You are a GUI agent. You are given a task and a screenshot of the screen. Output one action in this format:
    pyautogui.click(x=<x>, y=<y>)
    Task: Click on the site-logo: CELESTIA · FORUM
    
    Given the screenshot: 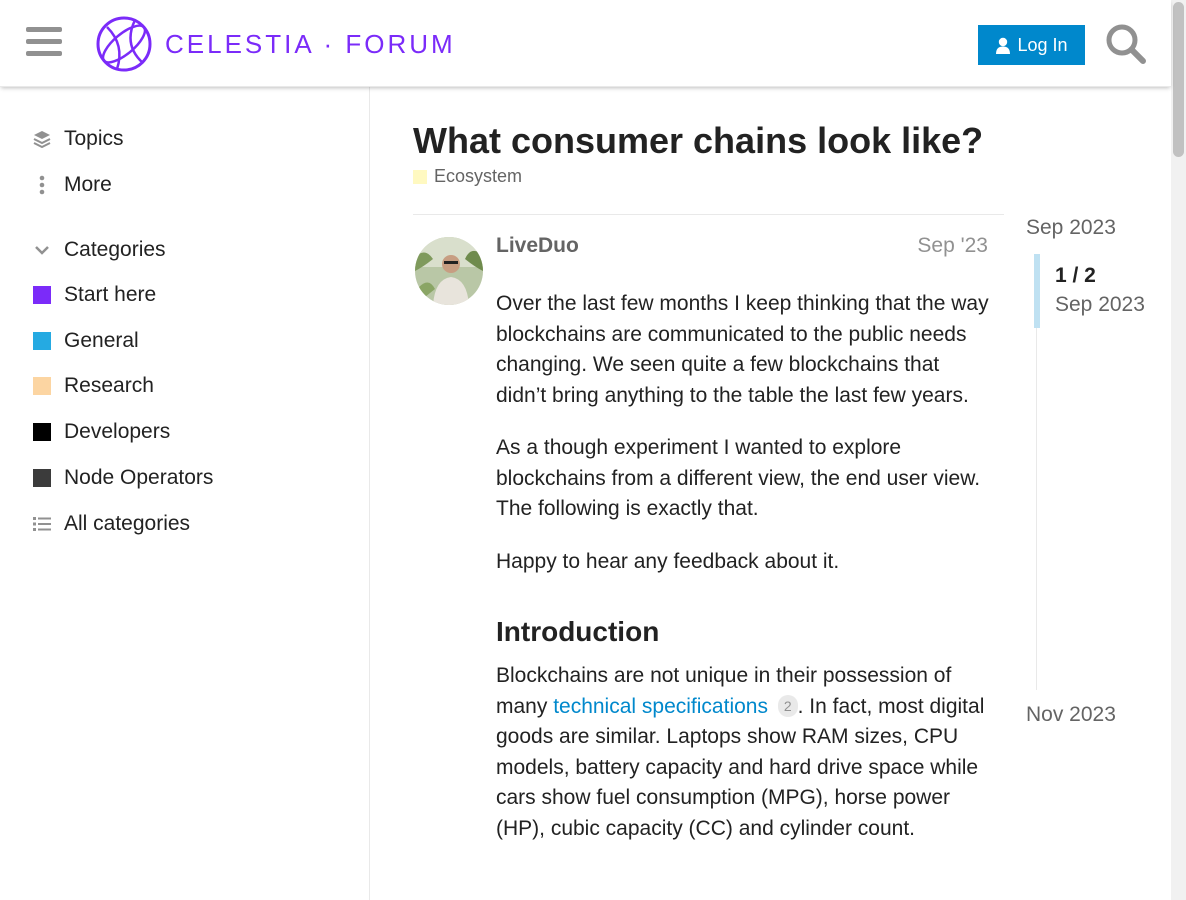 What is the action you would take?
    pyautogui.click(x=275, y=44)
    